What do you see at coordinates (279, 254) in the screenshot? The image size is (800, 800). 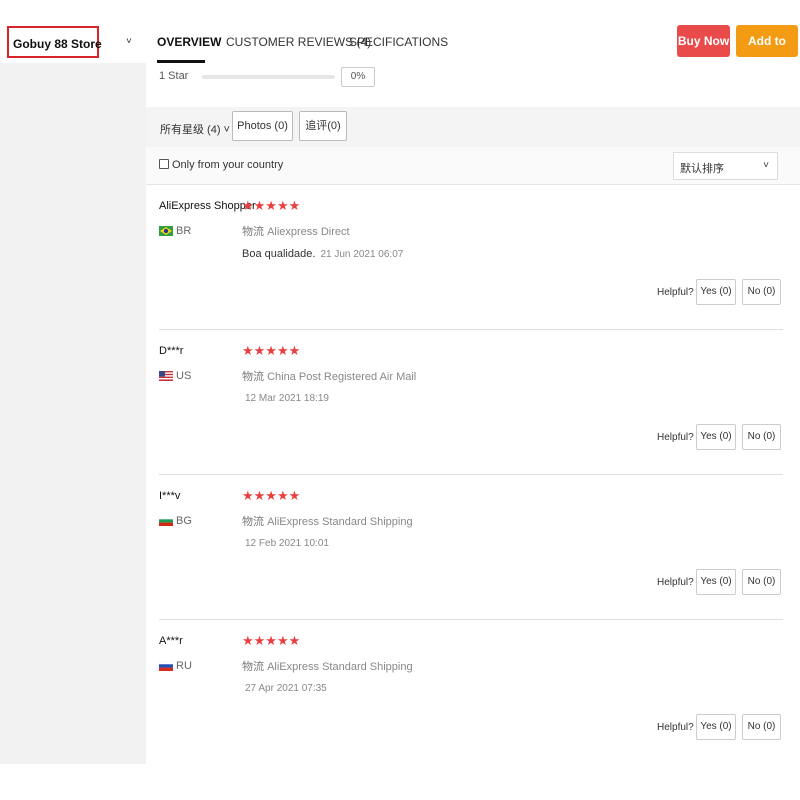 I see `review-text: Boa qualidade.` at bounding box center [279, 254].